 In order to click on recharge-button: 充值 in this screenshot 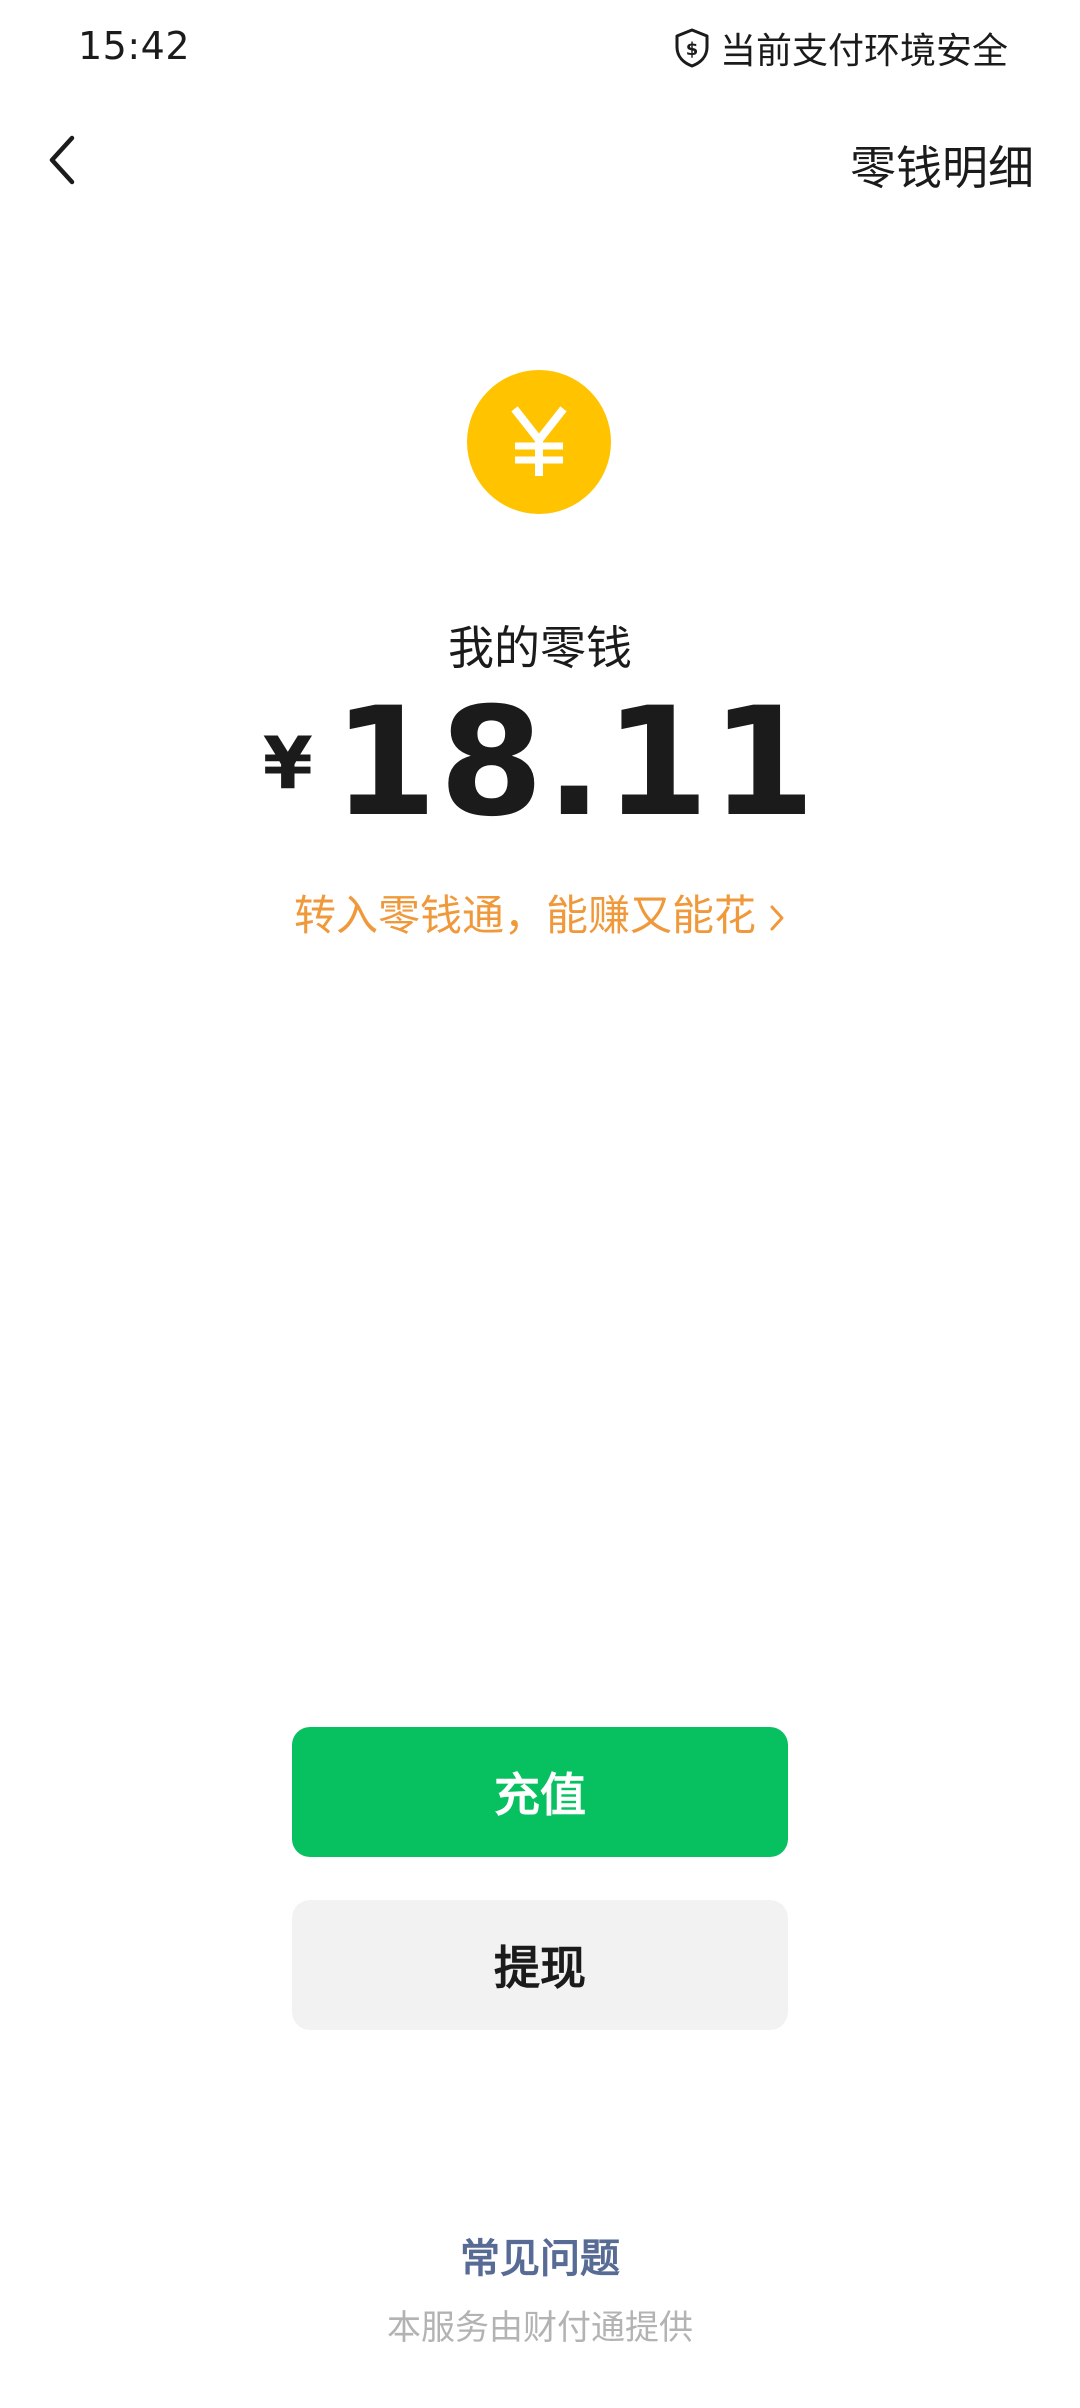, I will do `click(540, 1792)`.